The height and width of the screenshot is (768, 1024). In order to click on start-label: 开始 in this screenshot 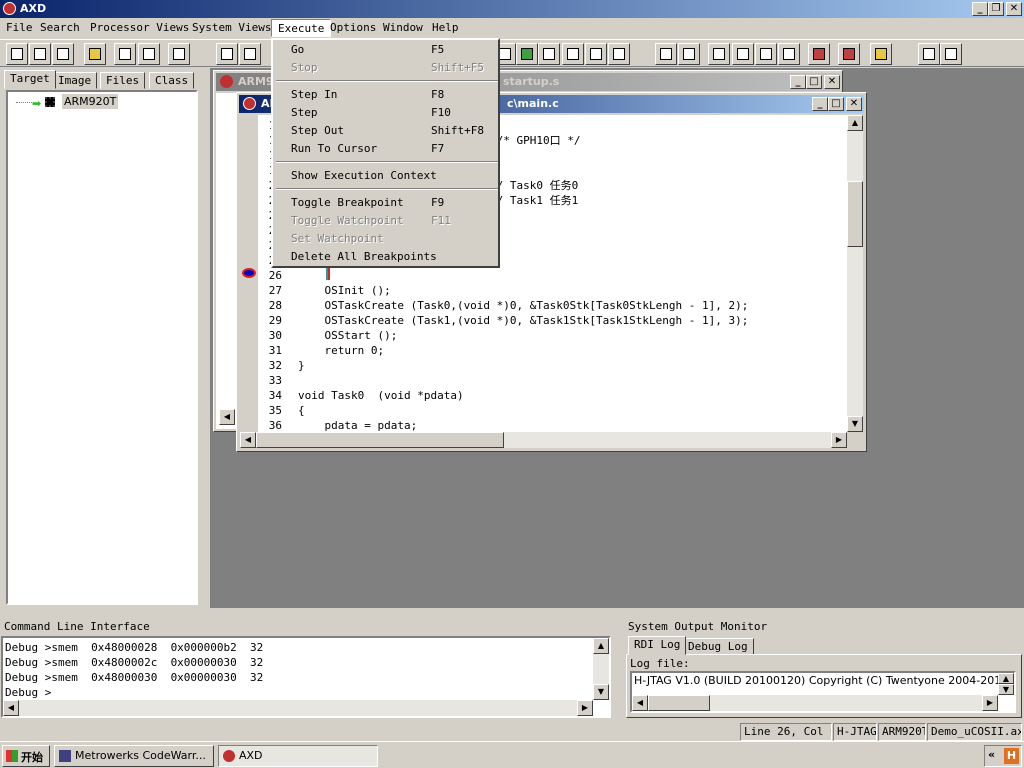, I will do `click(32, 757)`.